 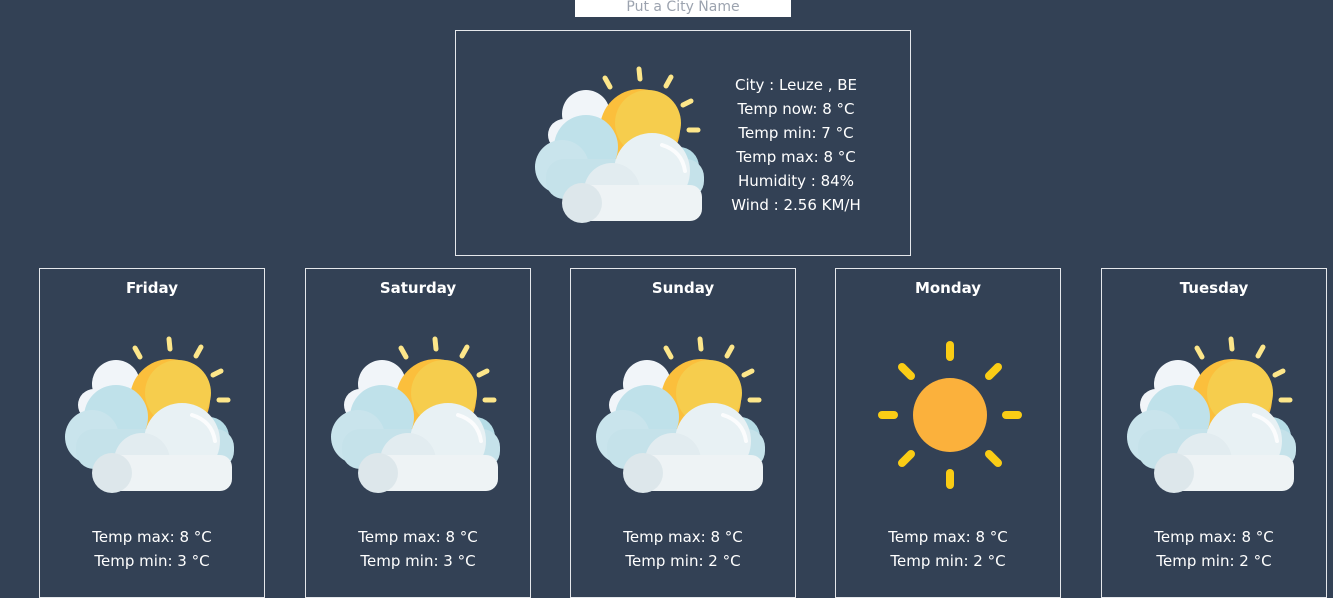 I want to click on city-search-input, so click(x=683, y=8).